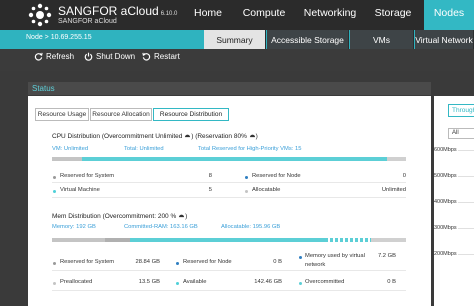 This screenshot has height=306, width=474. I want to click on refresh-label: Refresh, so click(60, 56).